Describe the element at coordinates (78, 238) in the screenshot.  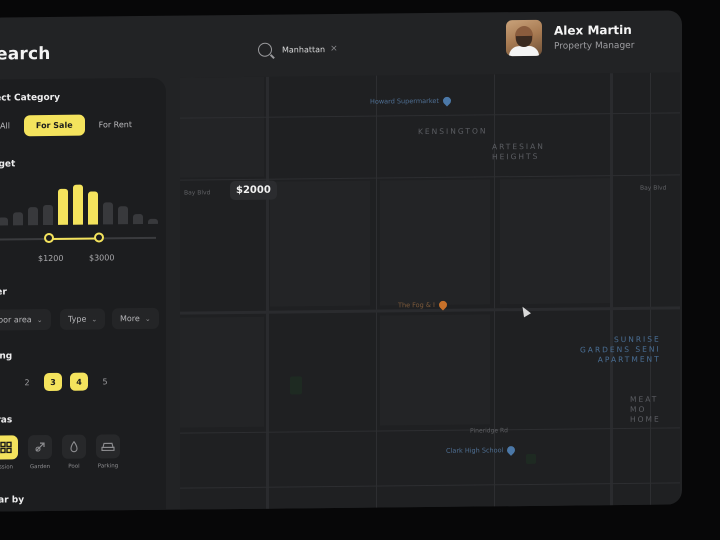
I see `budget-slider-track` at that location.